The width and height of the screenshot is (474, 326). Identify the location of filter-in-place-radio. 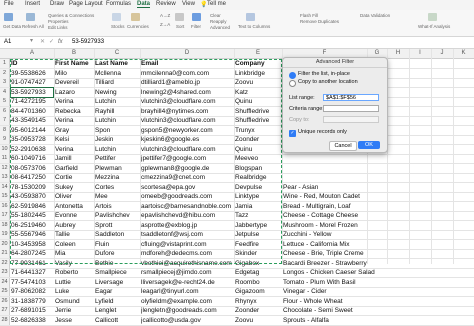
(292, 75).